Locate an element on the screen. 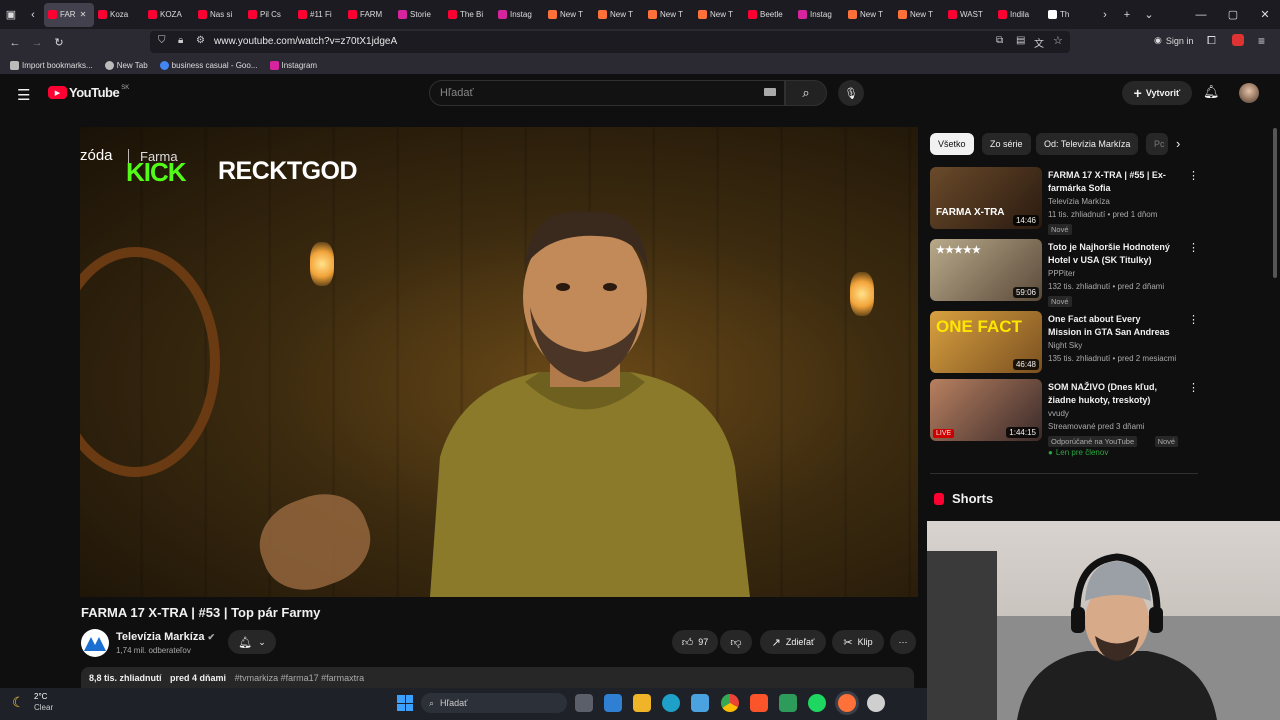  video-thumbnail: LIVE 1:44:15 is located at coordinates (986, 410).